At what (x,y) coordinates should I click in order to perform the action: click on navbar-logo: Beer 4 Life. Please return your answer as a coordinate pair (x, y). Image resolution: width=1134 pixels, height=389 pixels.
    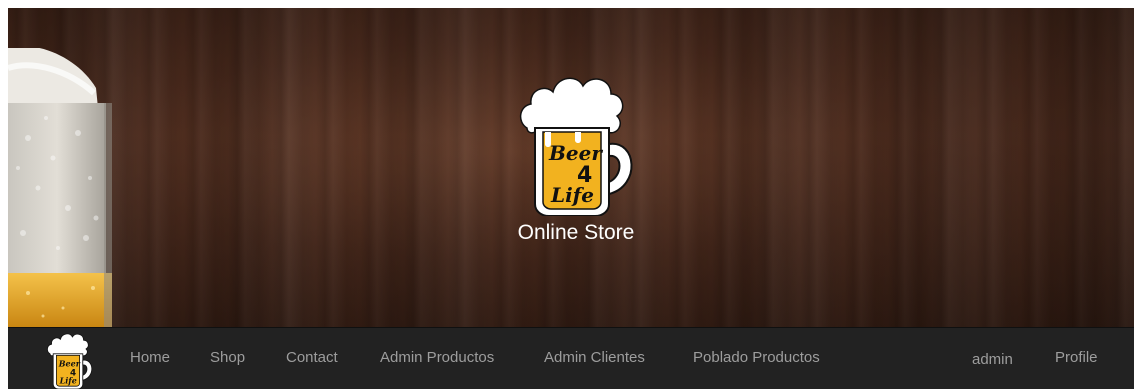
    Looking at the image, I should click on (70, 359).